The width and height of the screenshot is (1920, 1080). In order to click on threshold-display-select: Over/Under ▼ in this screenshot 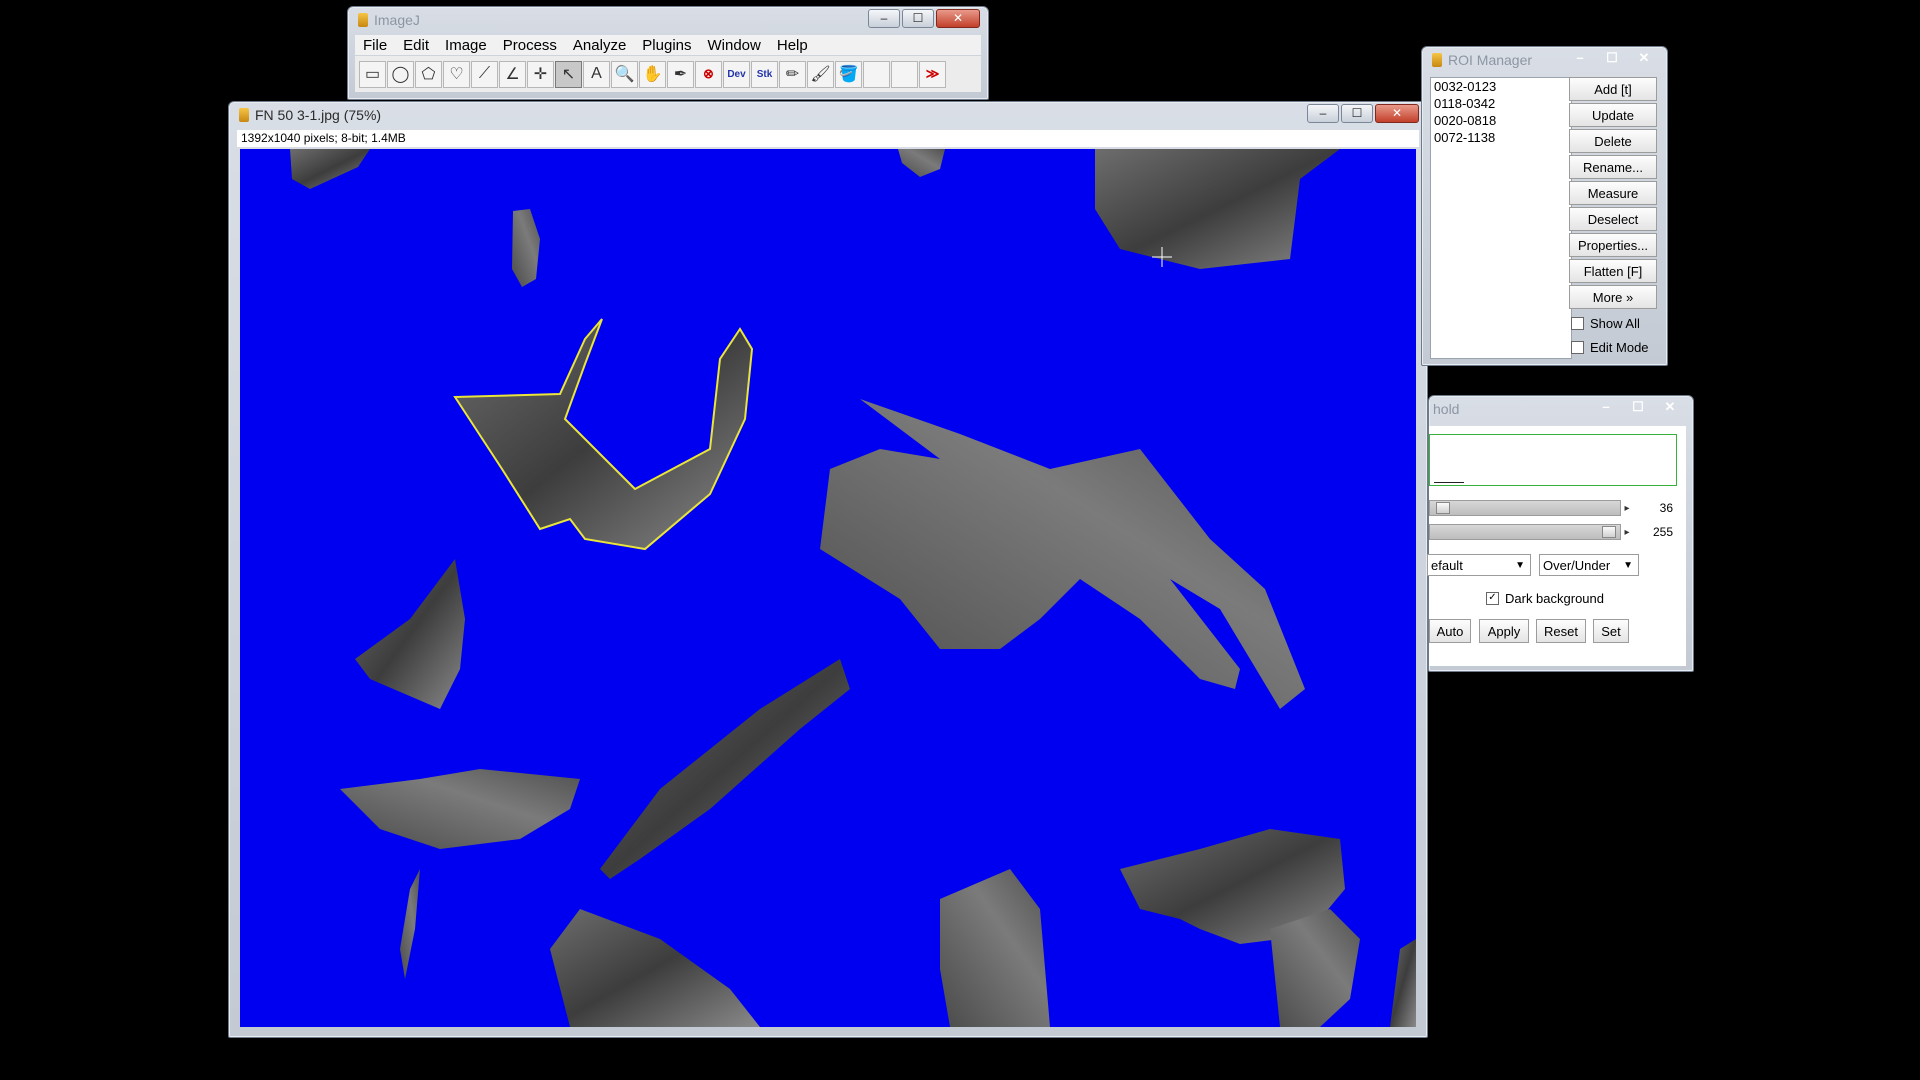, I will do `click(1589, 565)`.